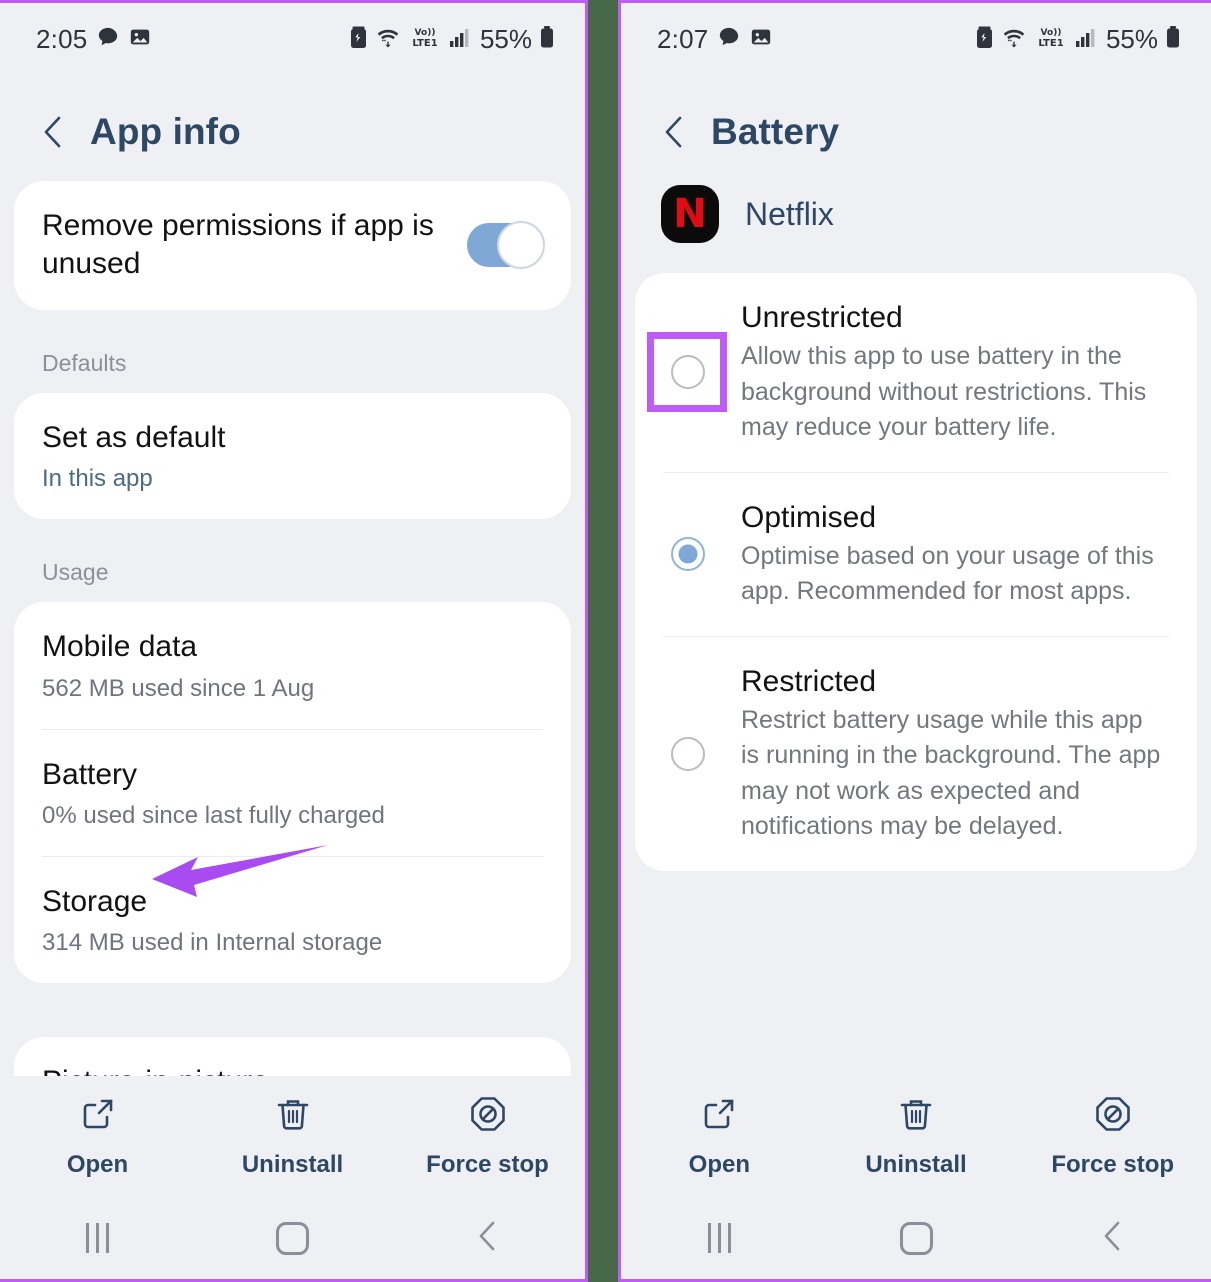 The height and width of the screenshot is (1282, 1211). I want to click on unrestricted-radio, so click(688, 372).